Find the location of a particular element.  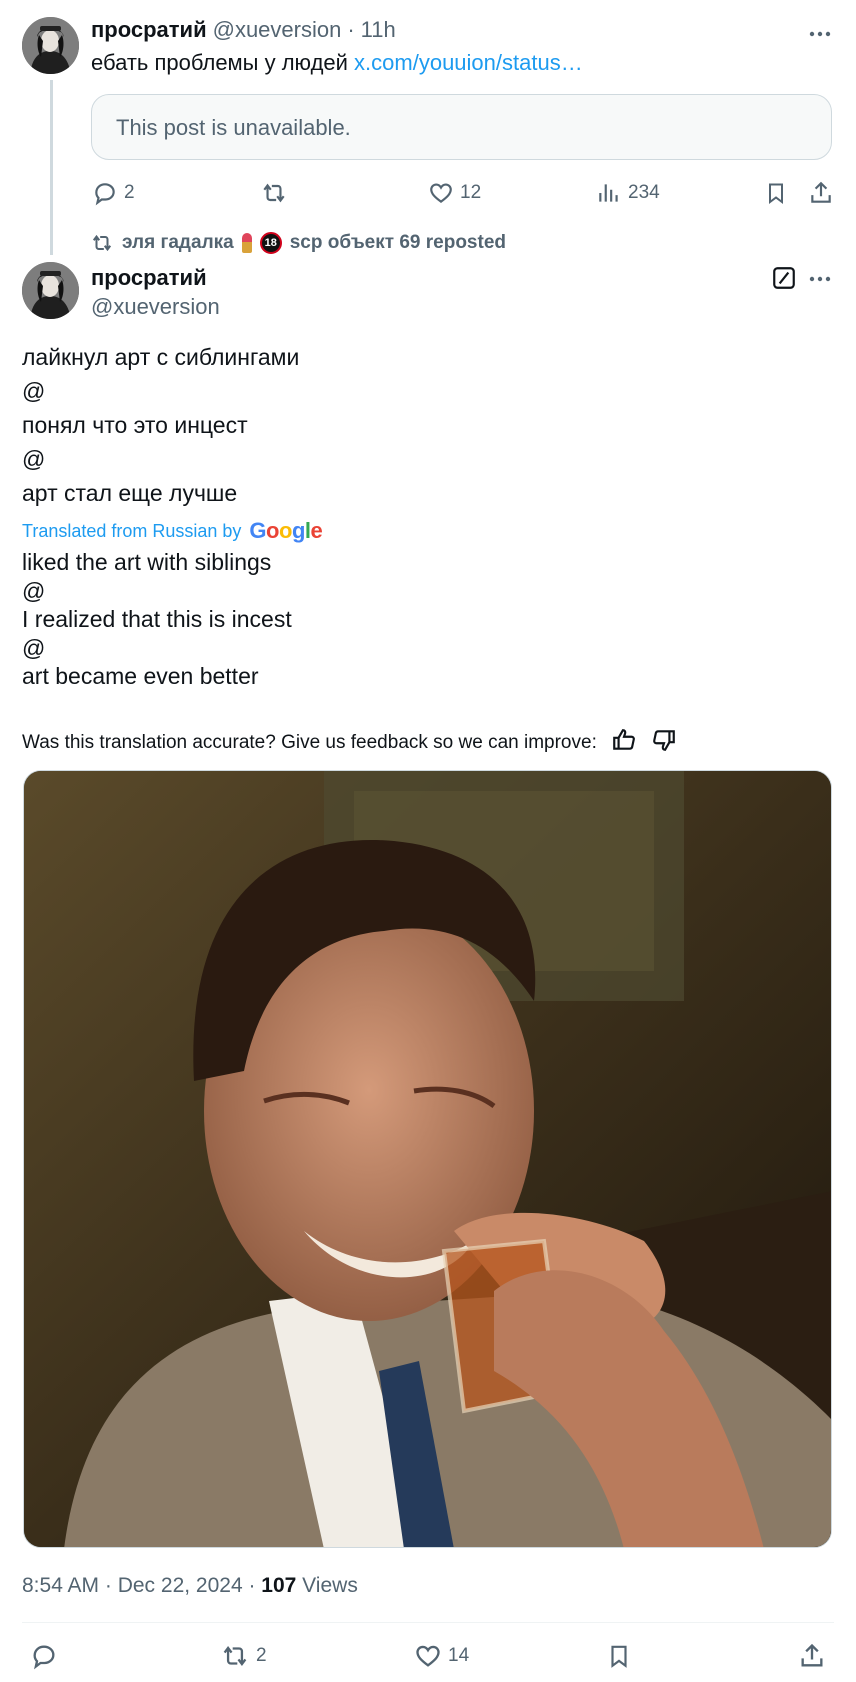

thumbs-up-icon is located at coordinates (624, 739).